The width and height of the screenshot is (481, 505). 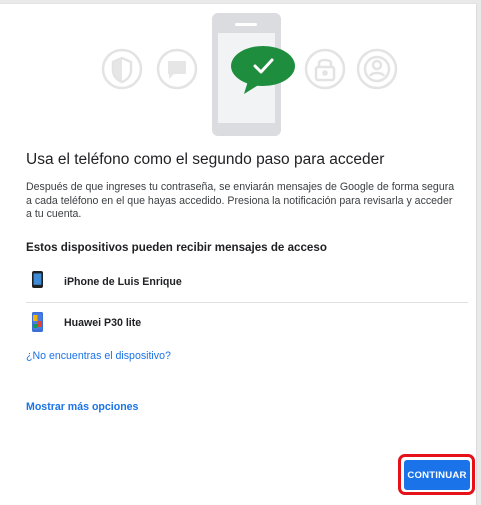 I want to click on continue-button: CONTINUAR, so click(x=437, y=475).